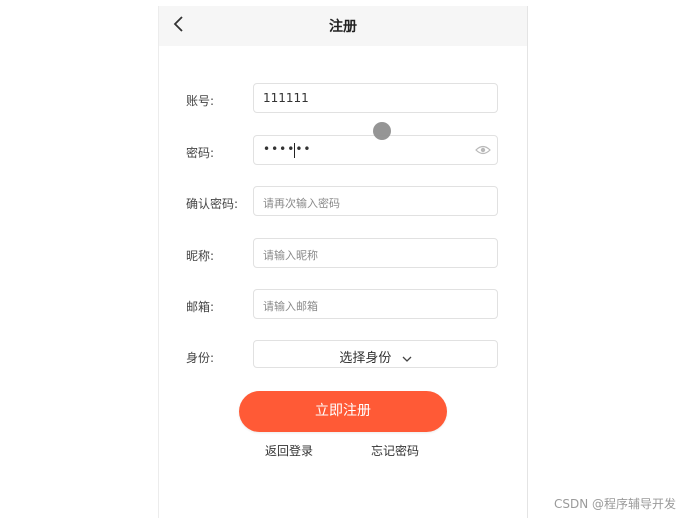 Image resolution: width=684 pixels, height=518 pixels. What do you see at coordinates (301, 203) in the screenshot?
I see `confirm-password-placeholder: 请再次输入密码` at bounding box center [301, 203].